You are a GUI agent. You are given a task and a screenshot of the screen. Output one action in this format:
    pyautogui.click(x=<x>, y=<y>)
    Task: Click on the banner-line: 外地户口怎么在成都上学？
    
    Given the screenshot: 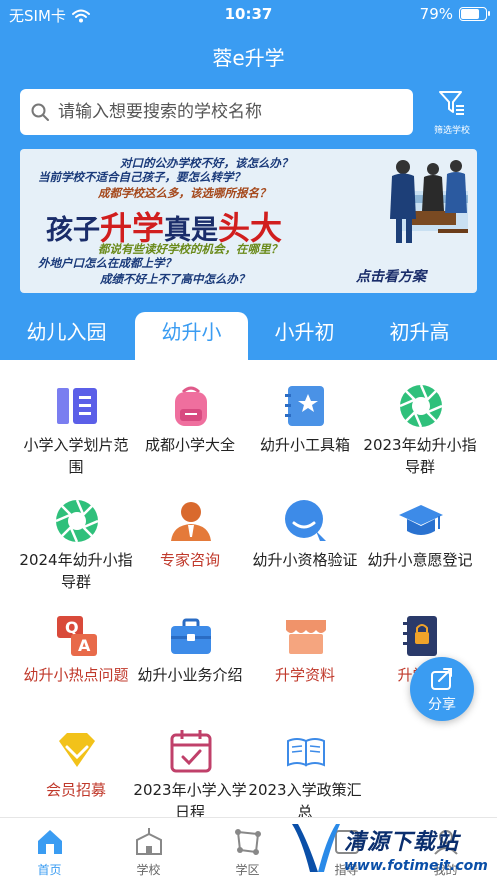 What is the action you would take?
    pyautogui.click(x=107, y=263)
    